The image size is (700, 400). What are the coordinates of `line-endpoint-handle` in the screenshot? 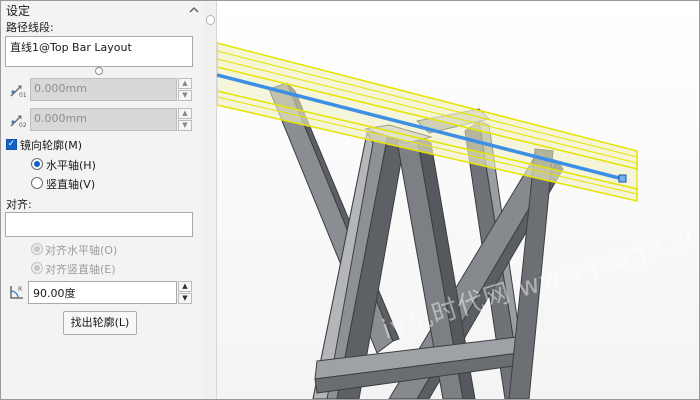 It's located at (622, 178).